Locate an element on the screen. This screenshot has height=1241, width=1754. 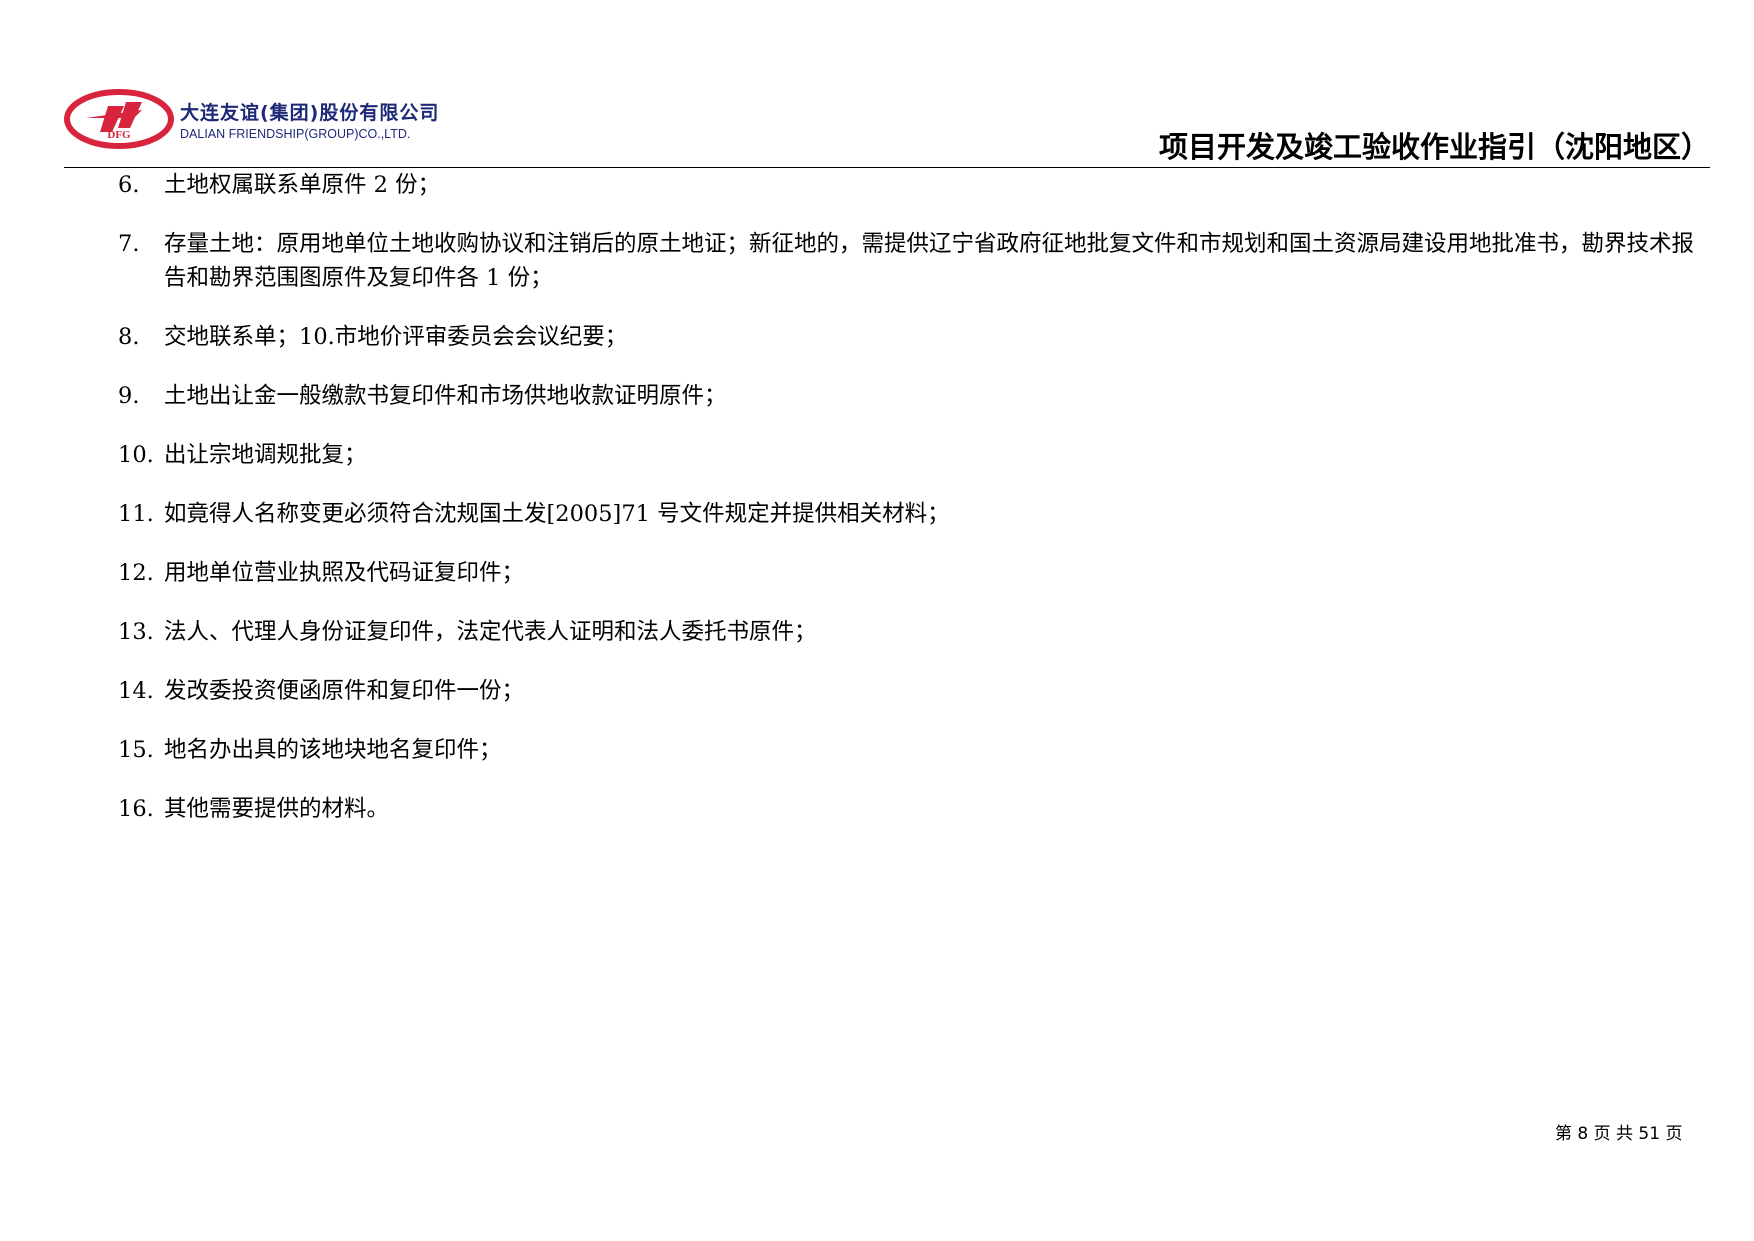
dfg-emblem-icon: DFG is located at coordinates (119, 119).